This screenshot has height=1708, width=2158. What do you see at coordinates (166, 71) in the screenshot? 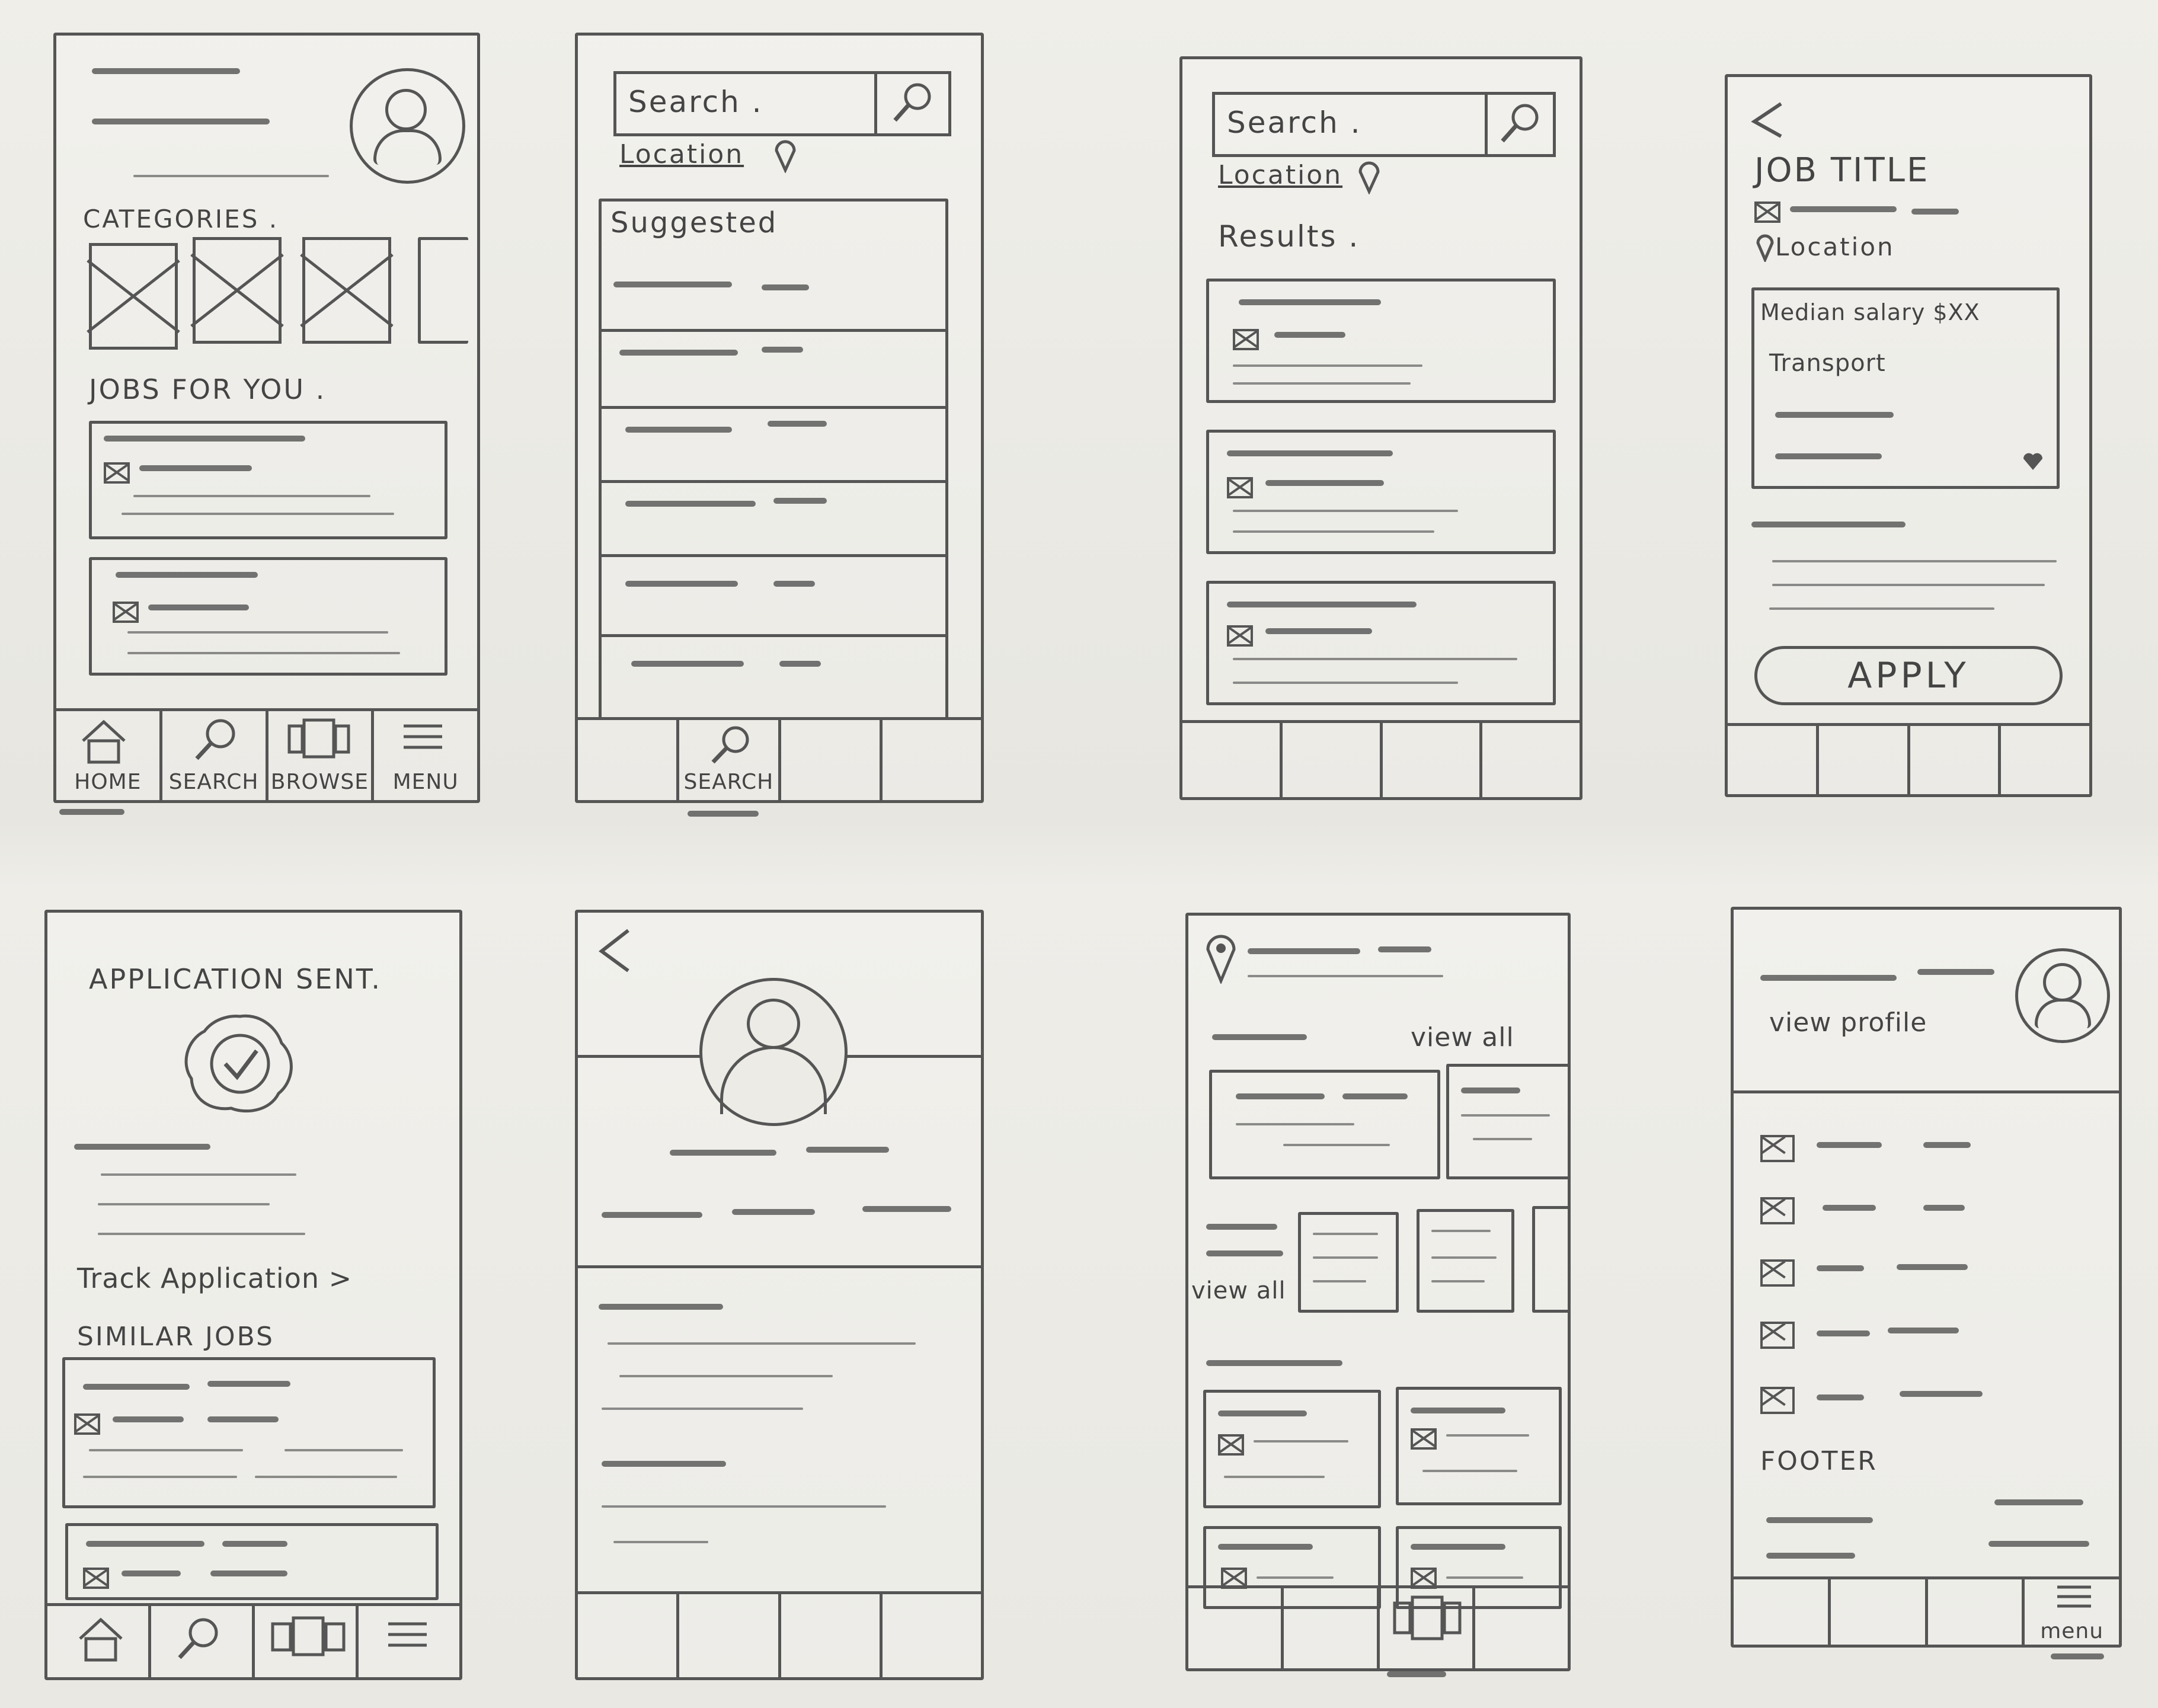
I see `header-line` at bounding box center [166, 71].